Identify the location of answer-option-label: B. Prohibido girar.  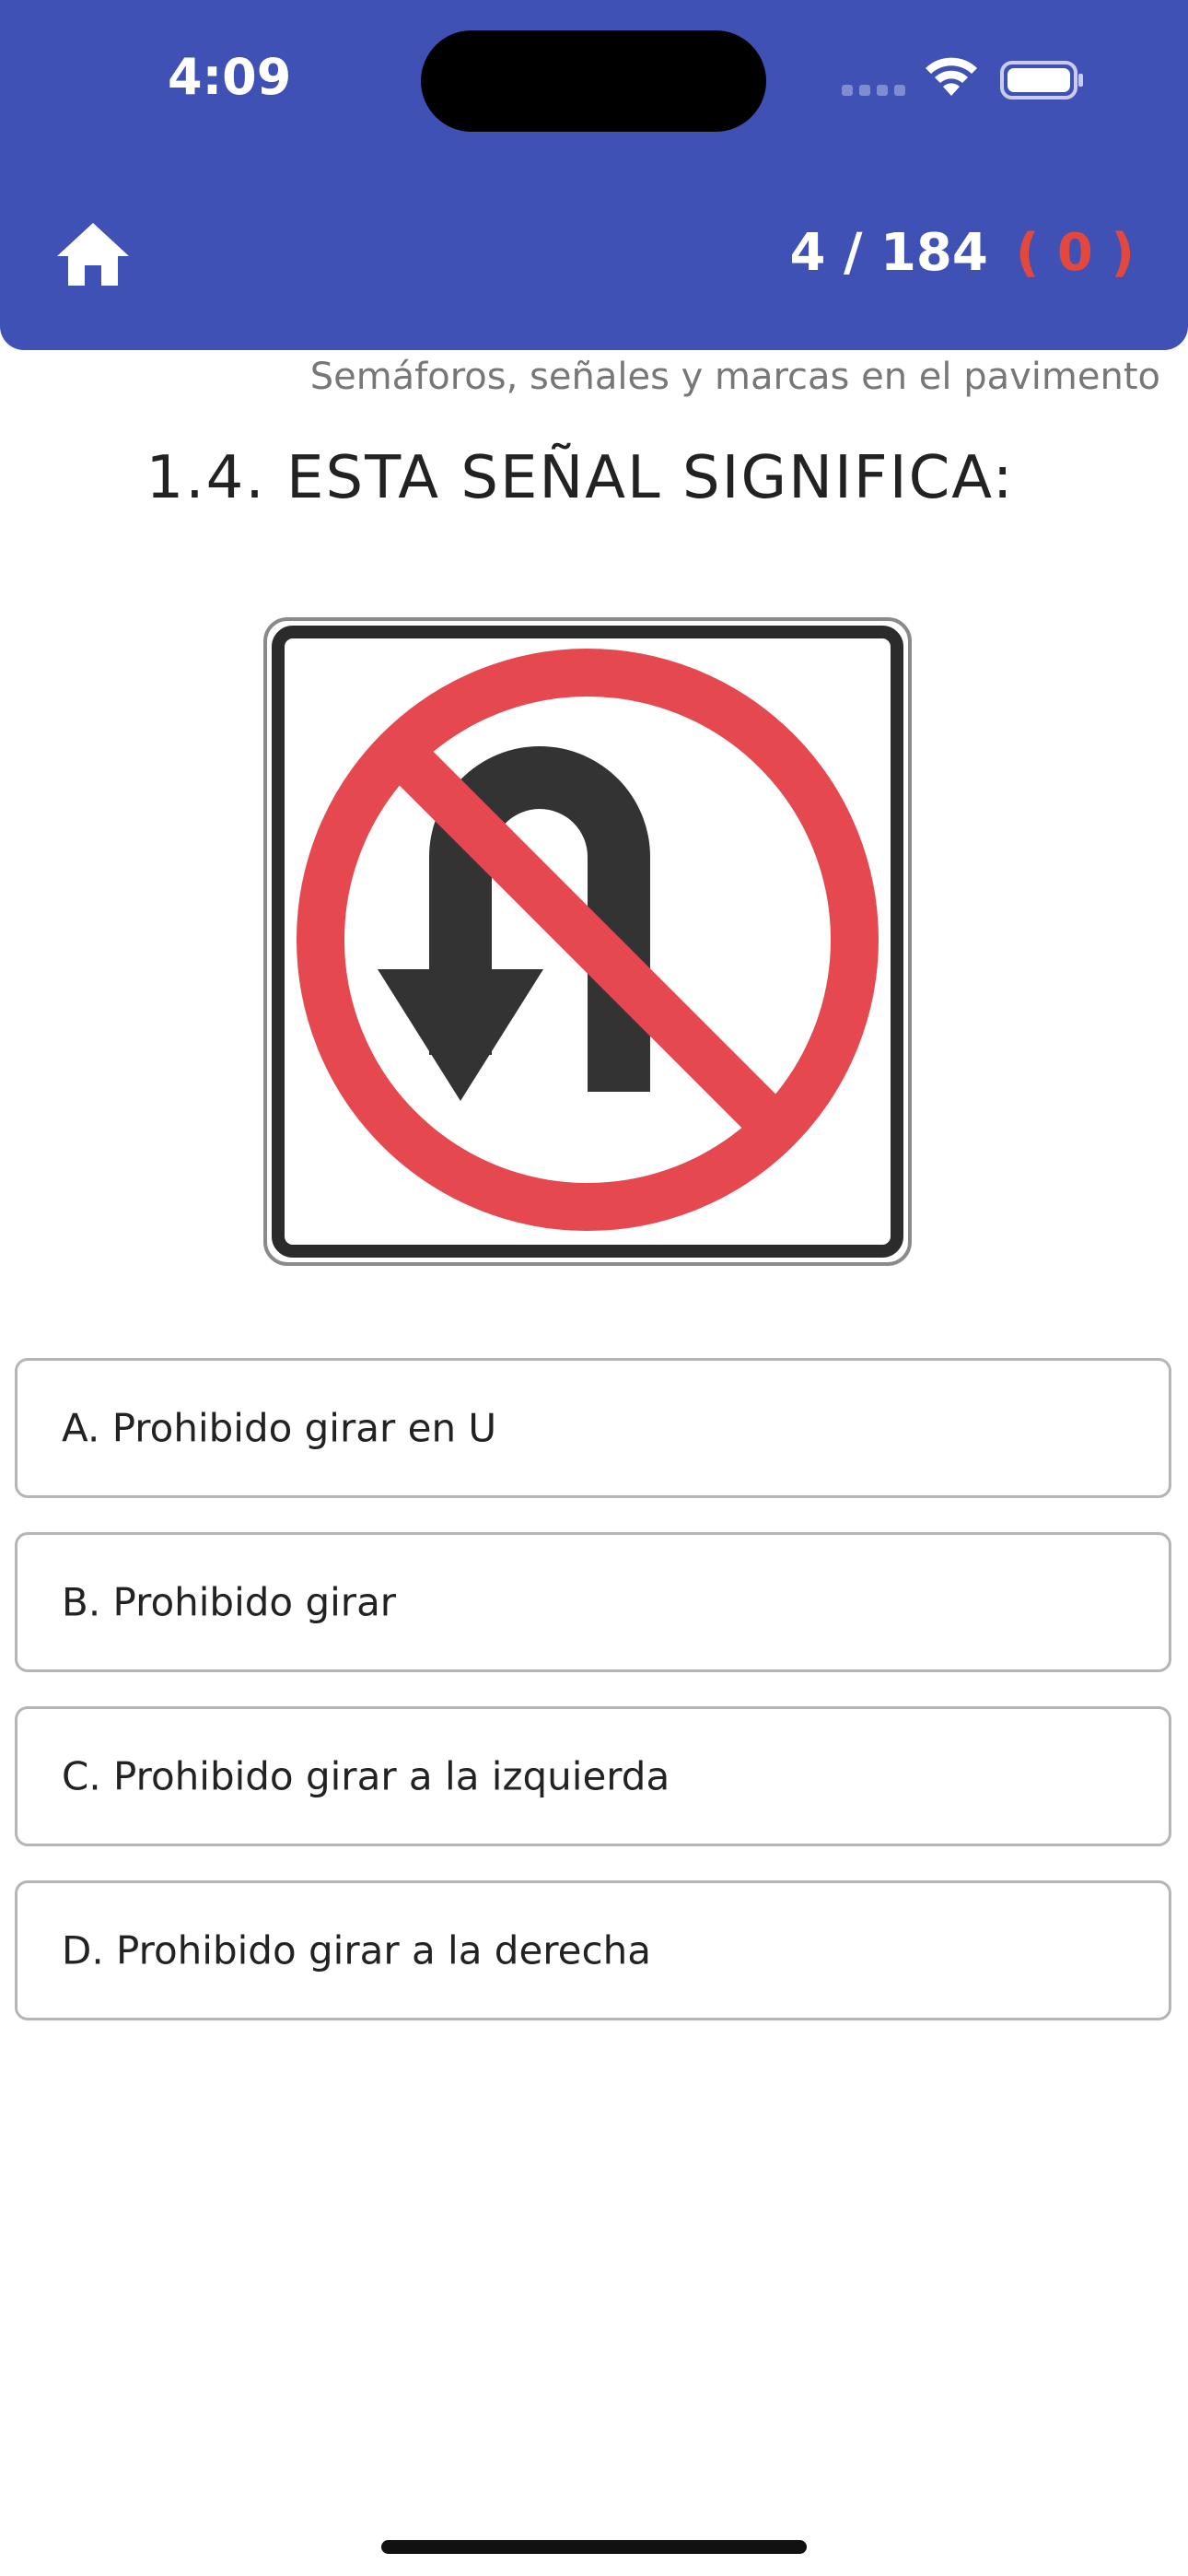
(230, 1602).